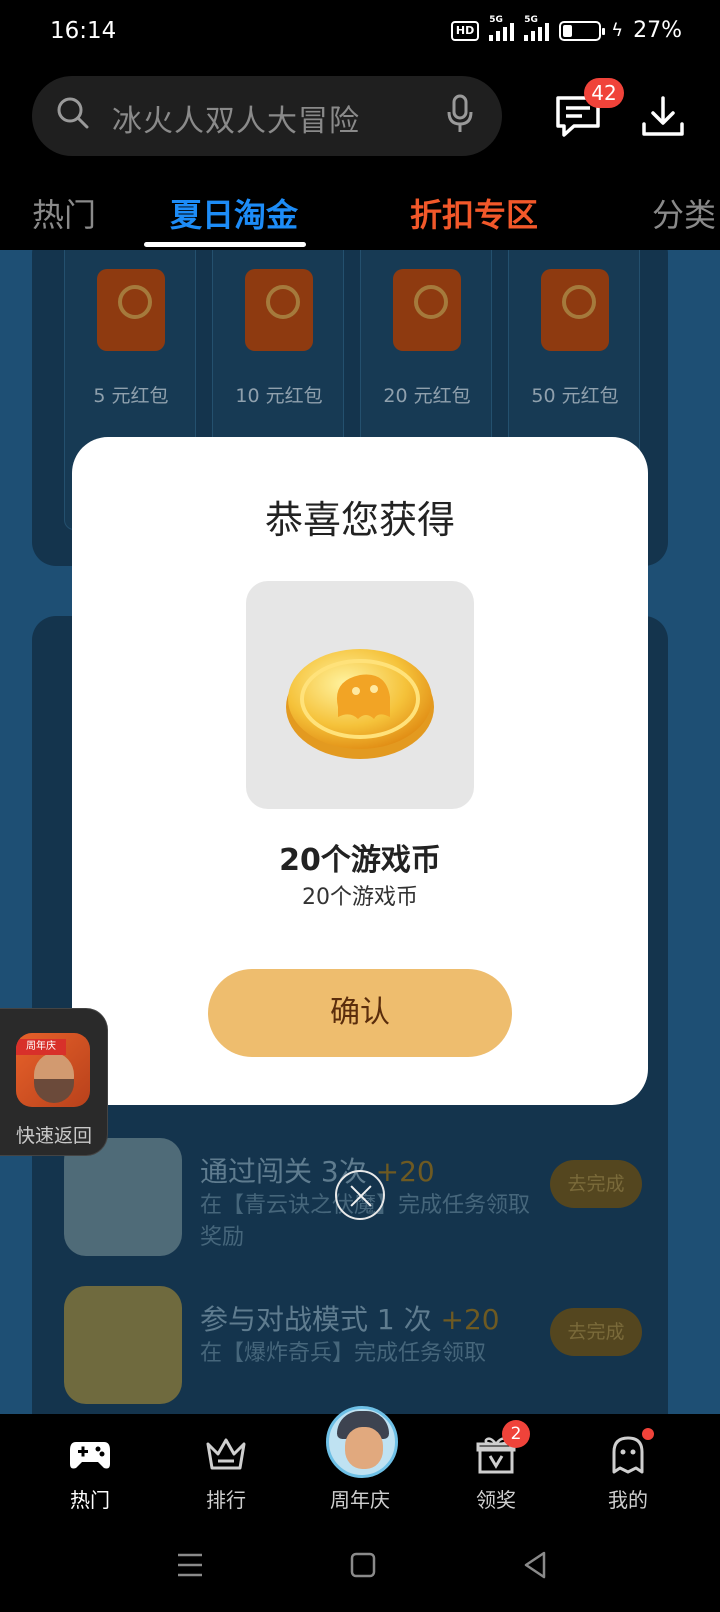  I want to click on download-icon, so click(663, 117).